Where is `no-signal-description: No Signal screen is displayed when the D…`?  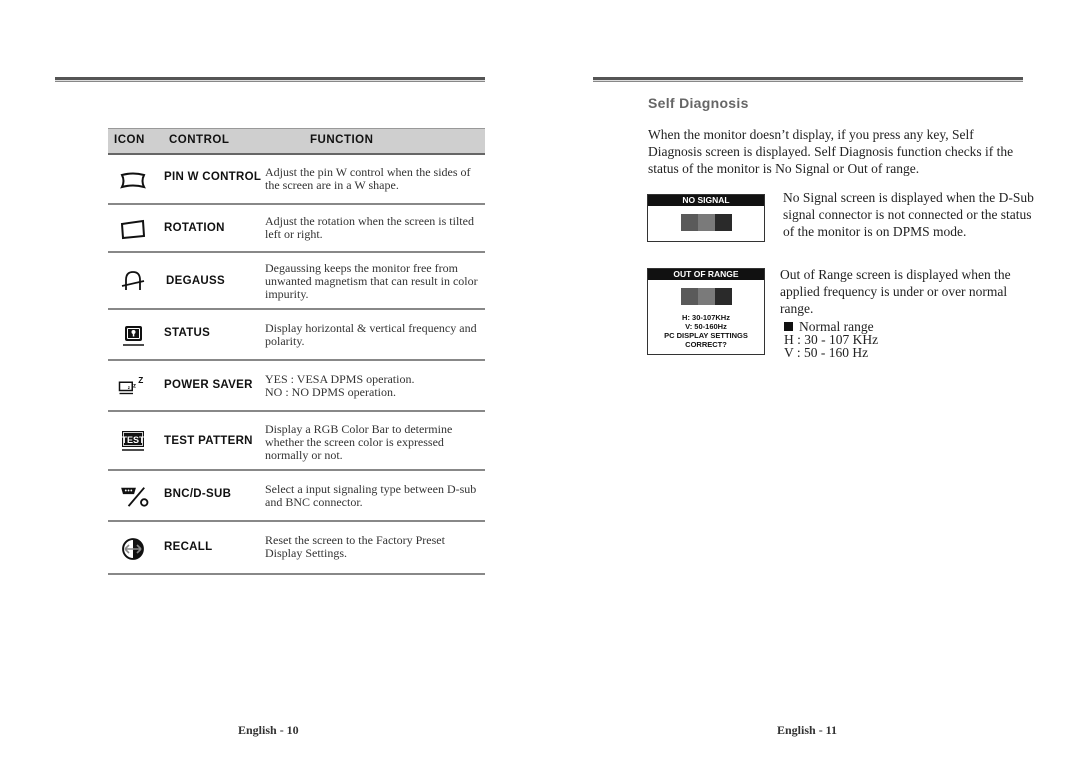 no-signal-description: No Signal screen is displayed when the D… is located at coordinates (908, 214).